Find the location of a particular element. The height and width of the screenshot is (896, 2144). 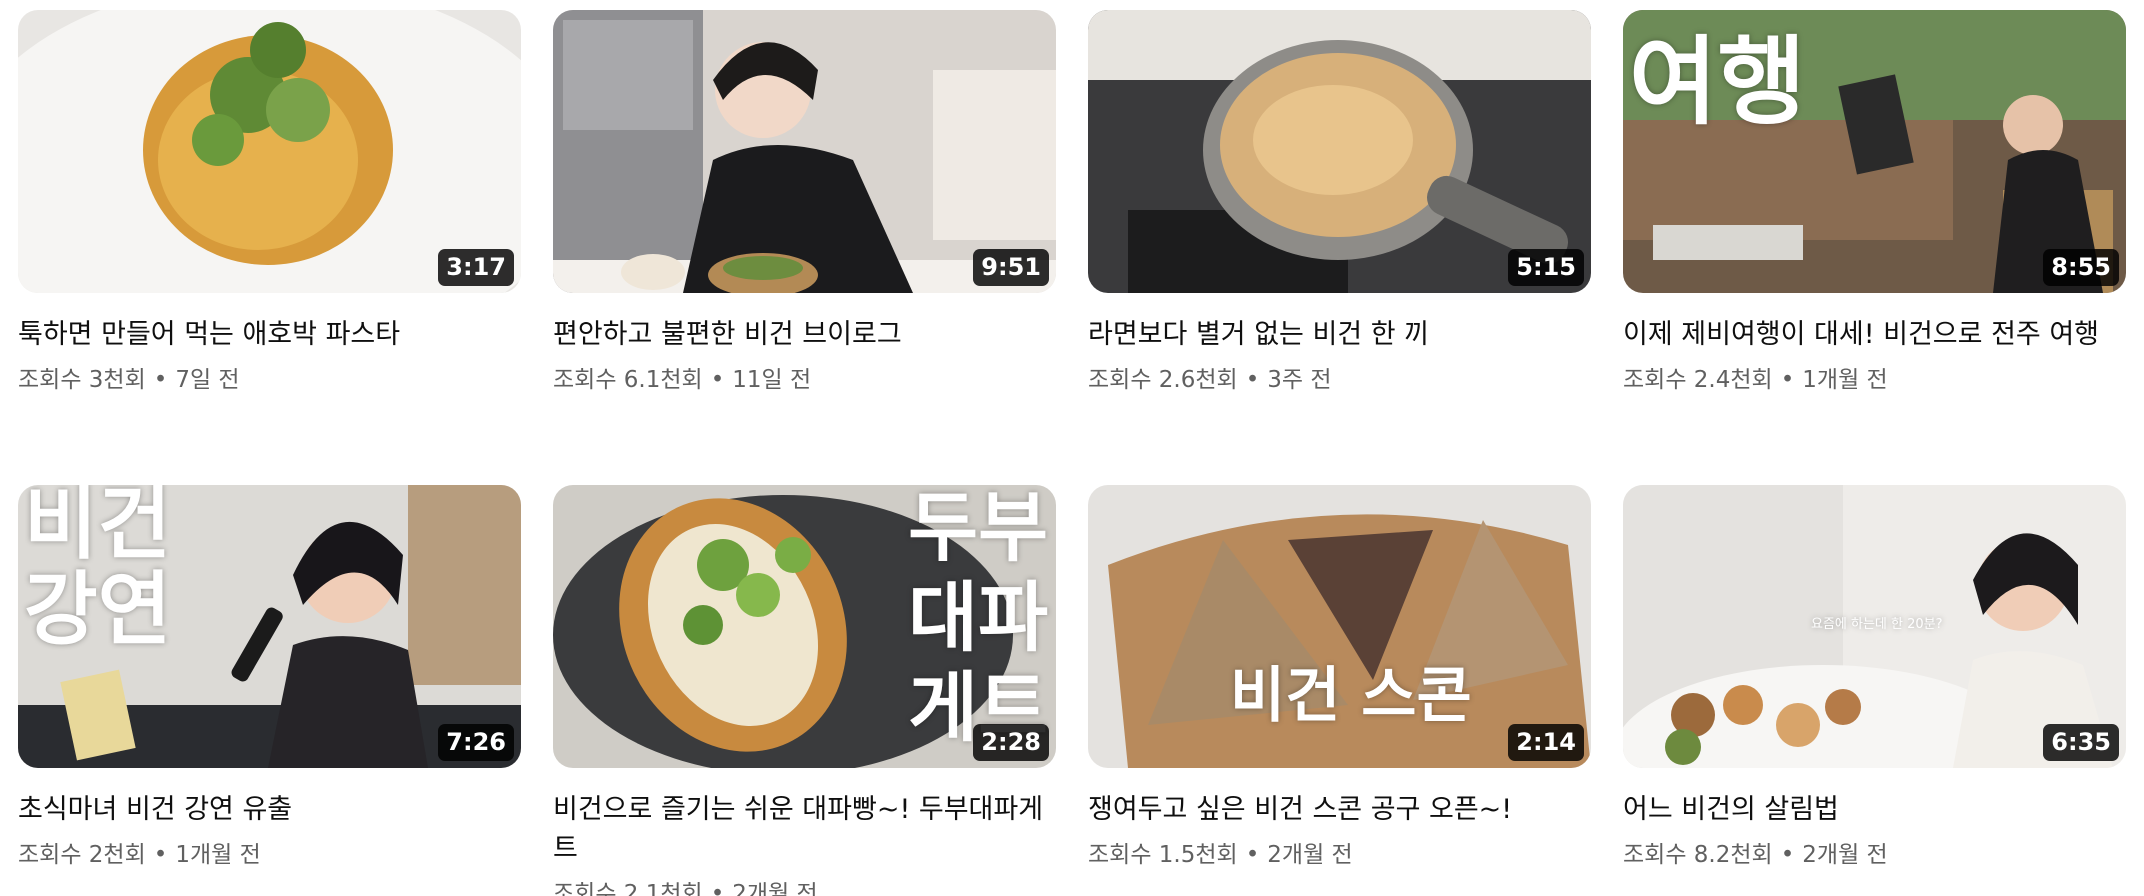

video-meta: 조회수 8.2천회 • 2개월 전 is located at coordinates (1874, 855).